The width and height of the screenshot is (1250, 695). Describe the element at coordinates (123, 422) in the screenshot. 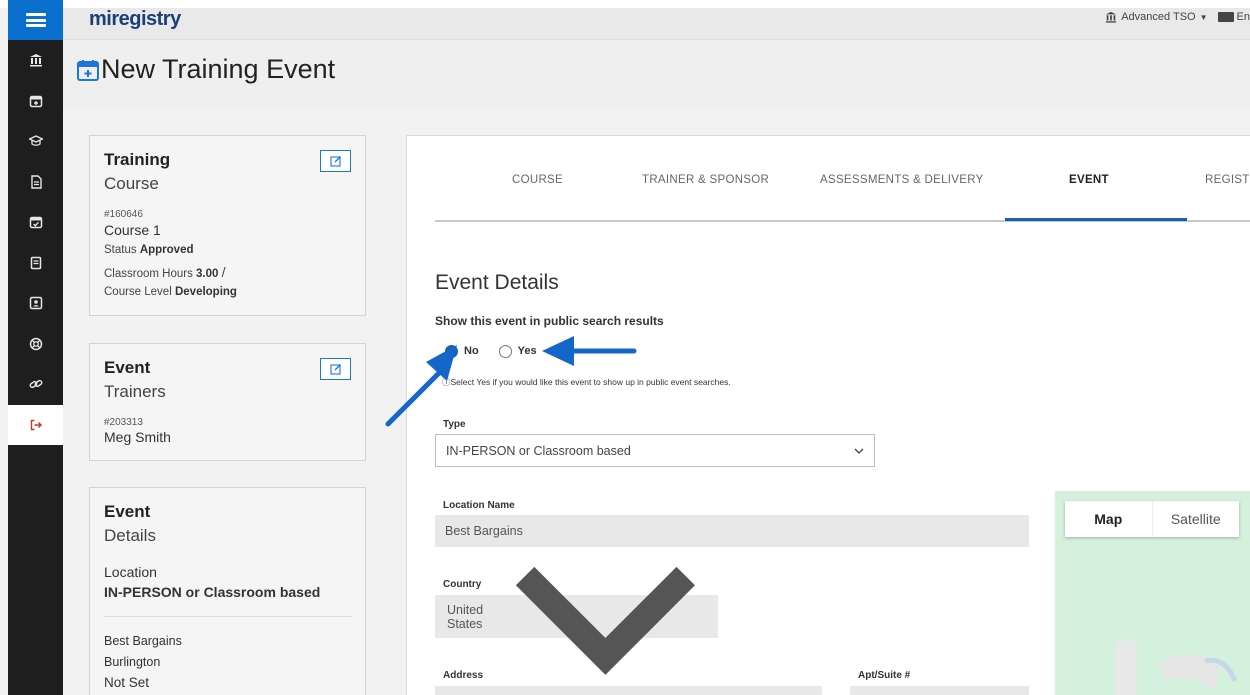

I see `trainer-id: #203313` at that location.